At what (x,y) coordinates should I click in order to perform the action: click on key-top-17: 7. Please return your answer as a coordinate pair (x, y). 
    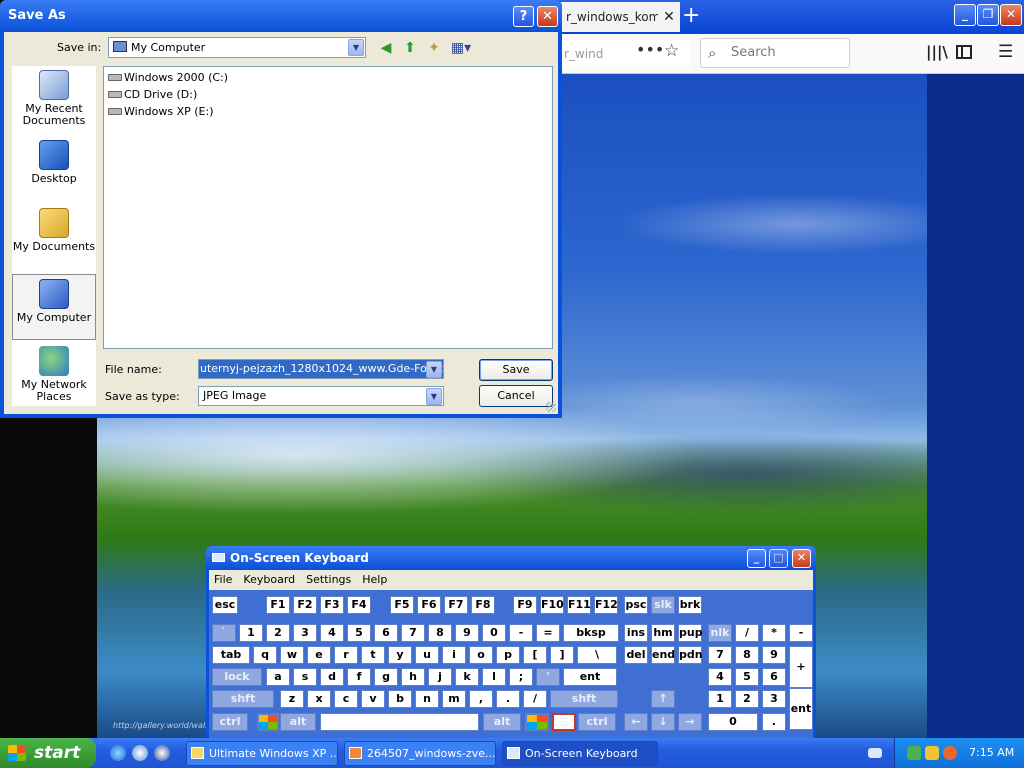
    Looking at the image, I should click on (720, 655).